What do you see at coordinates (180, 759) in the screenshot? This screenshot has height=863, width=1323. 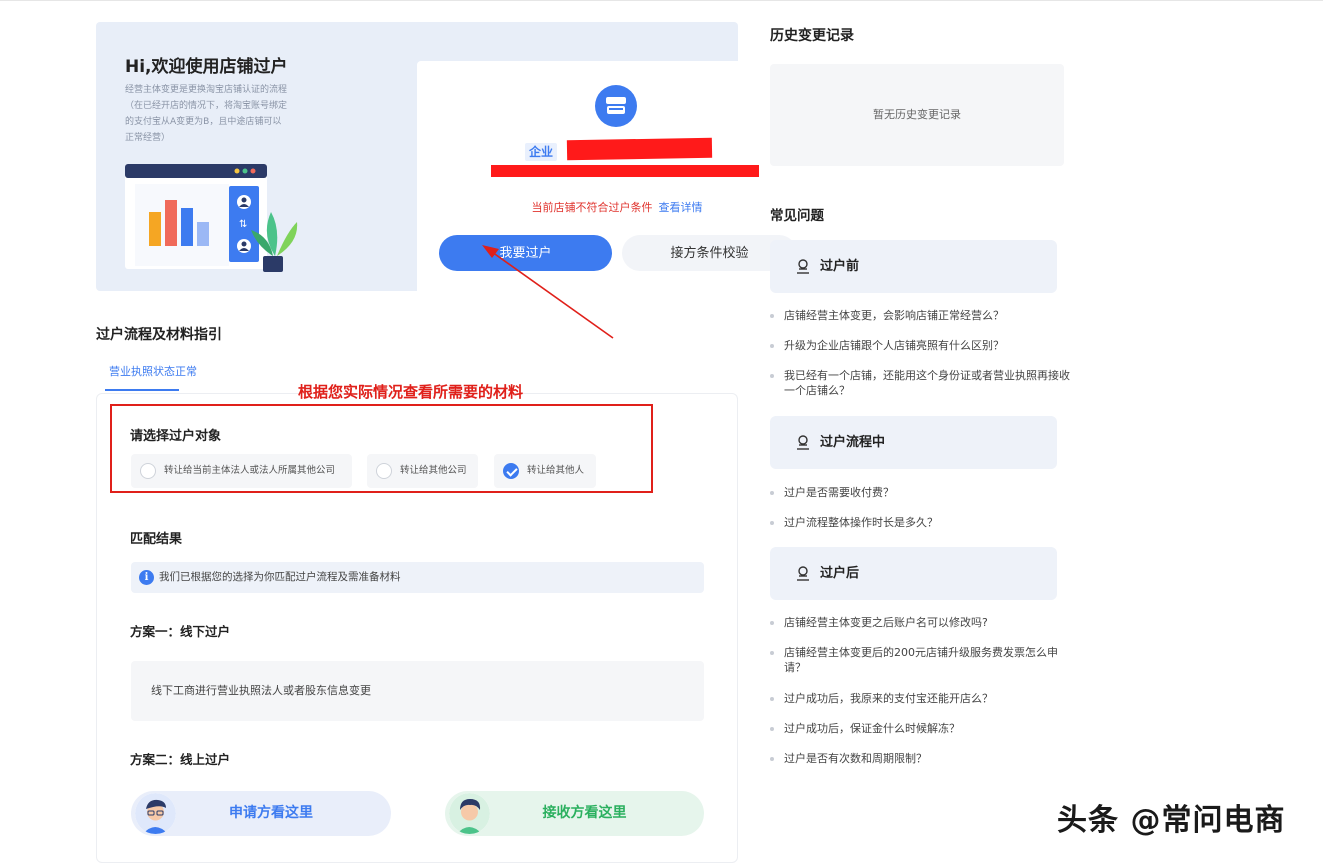 I see `plan-online-title: 方案二：线上过户` at bounding box center [180, 759].